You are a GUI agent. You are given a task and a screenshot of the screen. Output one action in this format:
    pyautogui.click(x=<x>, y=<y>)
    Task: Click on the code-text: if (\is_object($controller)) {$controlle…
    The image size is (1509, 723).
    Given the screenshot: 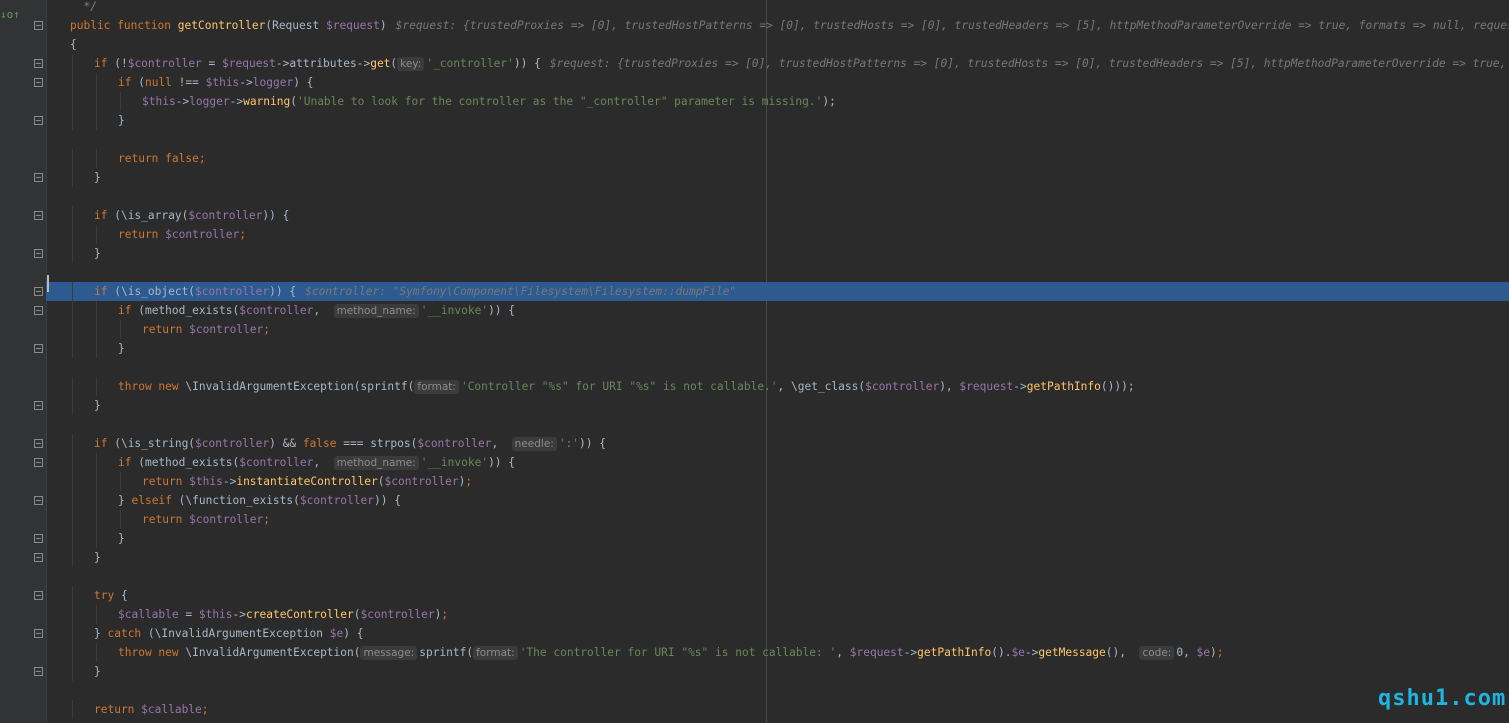 What is the action you would take?
    pyautogui.click(x=415, y=291)
    